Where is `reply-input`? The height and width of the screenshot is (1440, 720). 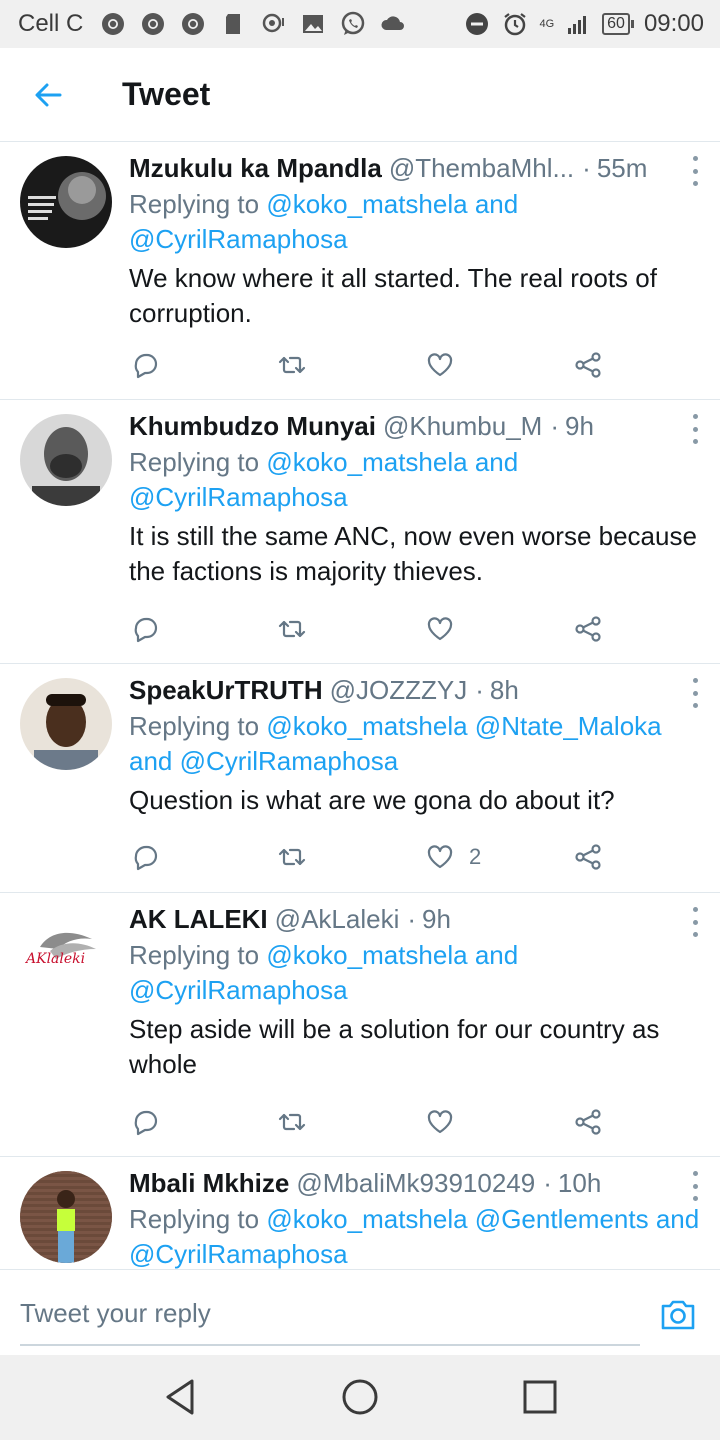
reply-input is located at coordinates (330, 1314).